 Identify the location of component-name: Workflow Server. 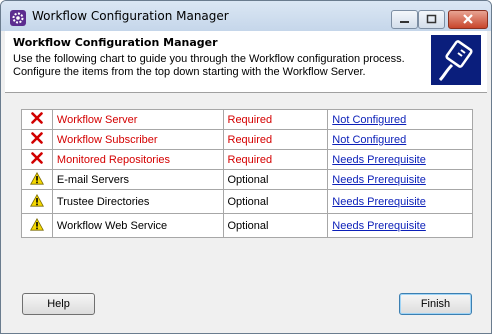
(137, 119).